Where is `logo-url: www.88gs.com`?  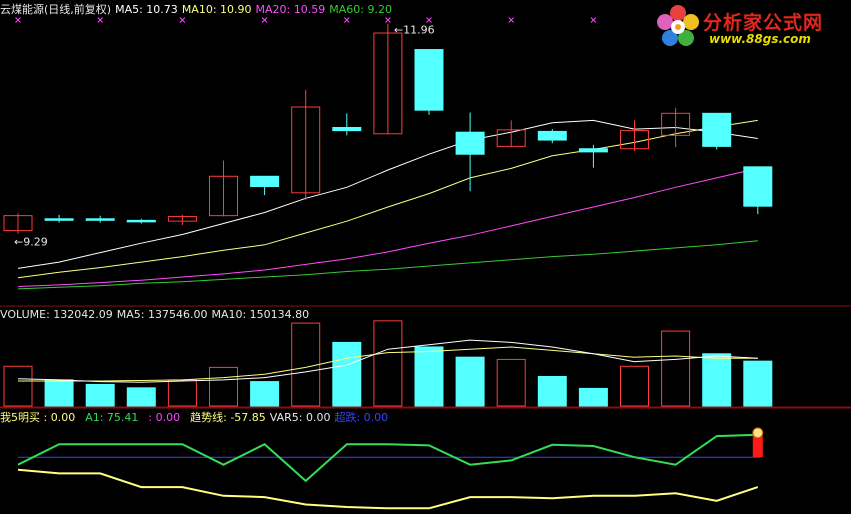
logo-url: www.88gs.com is located at coordinates (760, 39).